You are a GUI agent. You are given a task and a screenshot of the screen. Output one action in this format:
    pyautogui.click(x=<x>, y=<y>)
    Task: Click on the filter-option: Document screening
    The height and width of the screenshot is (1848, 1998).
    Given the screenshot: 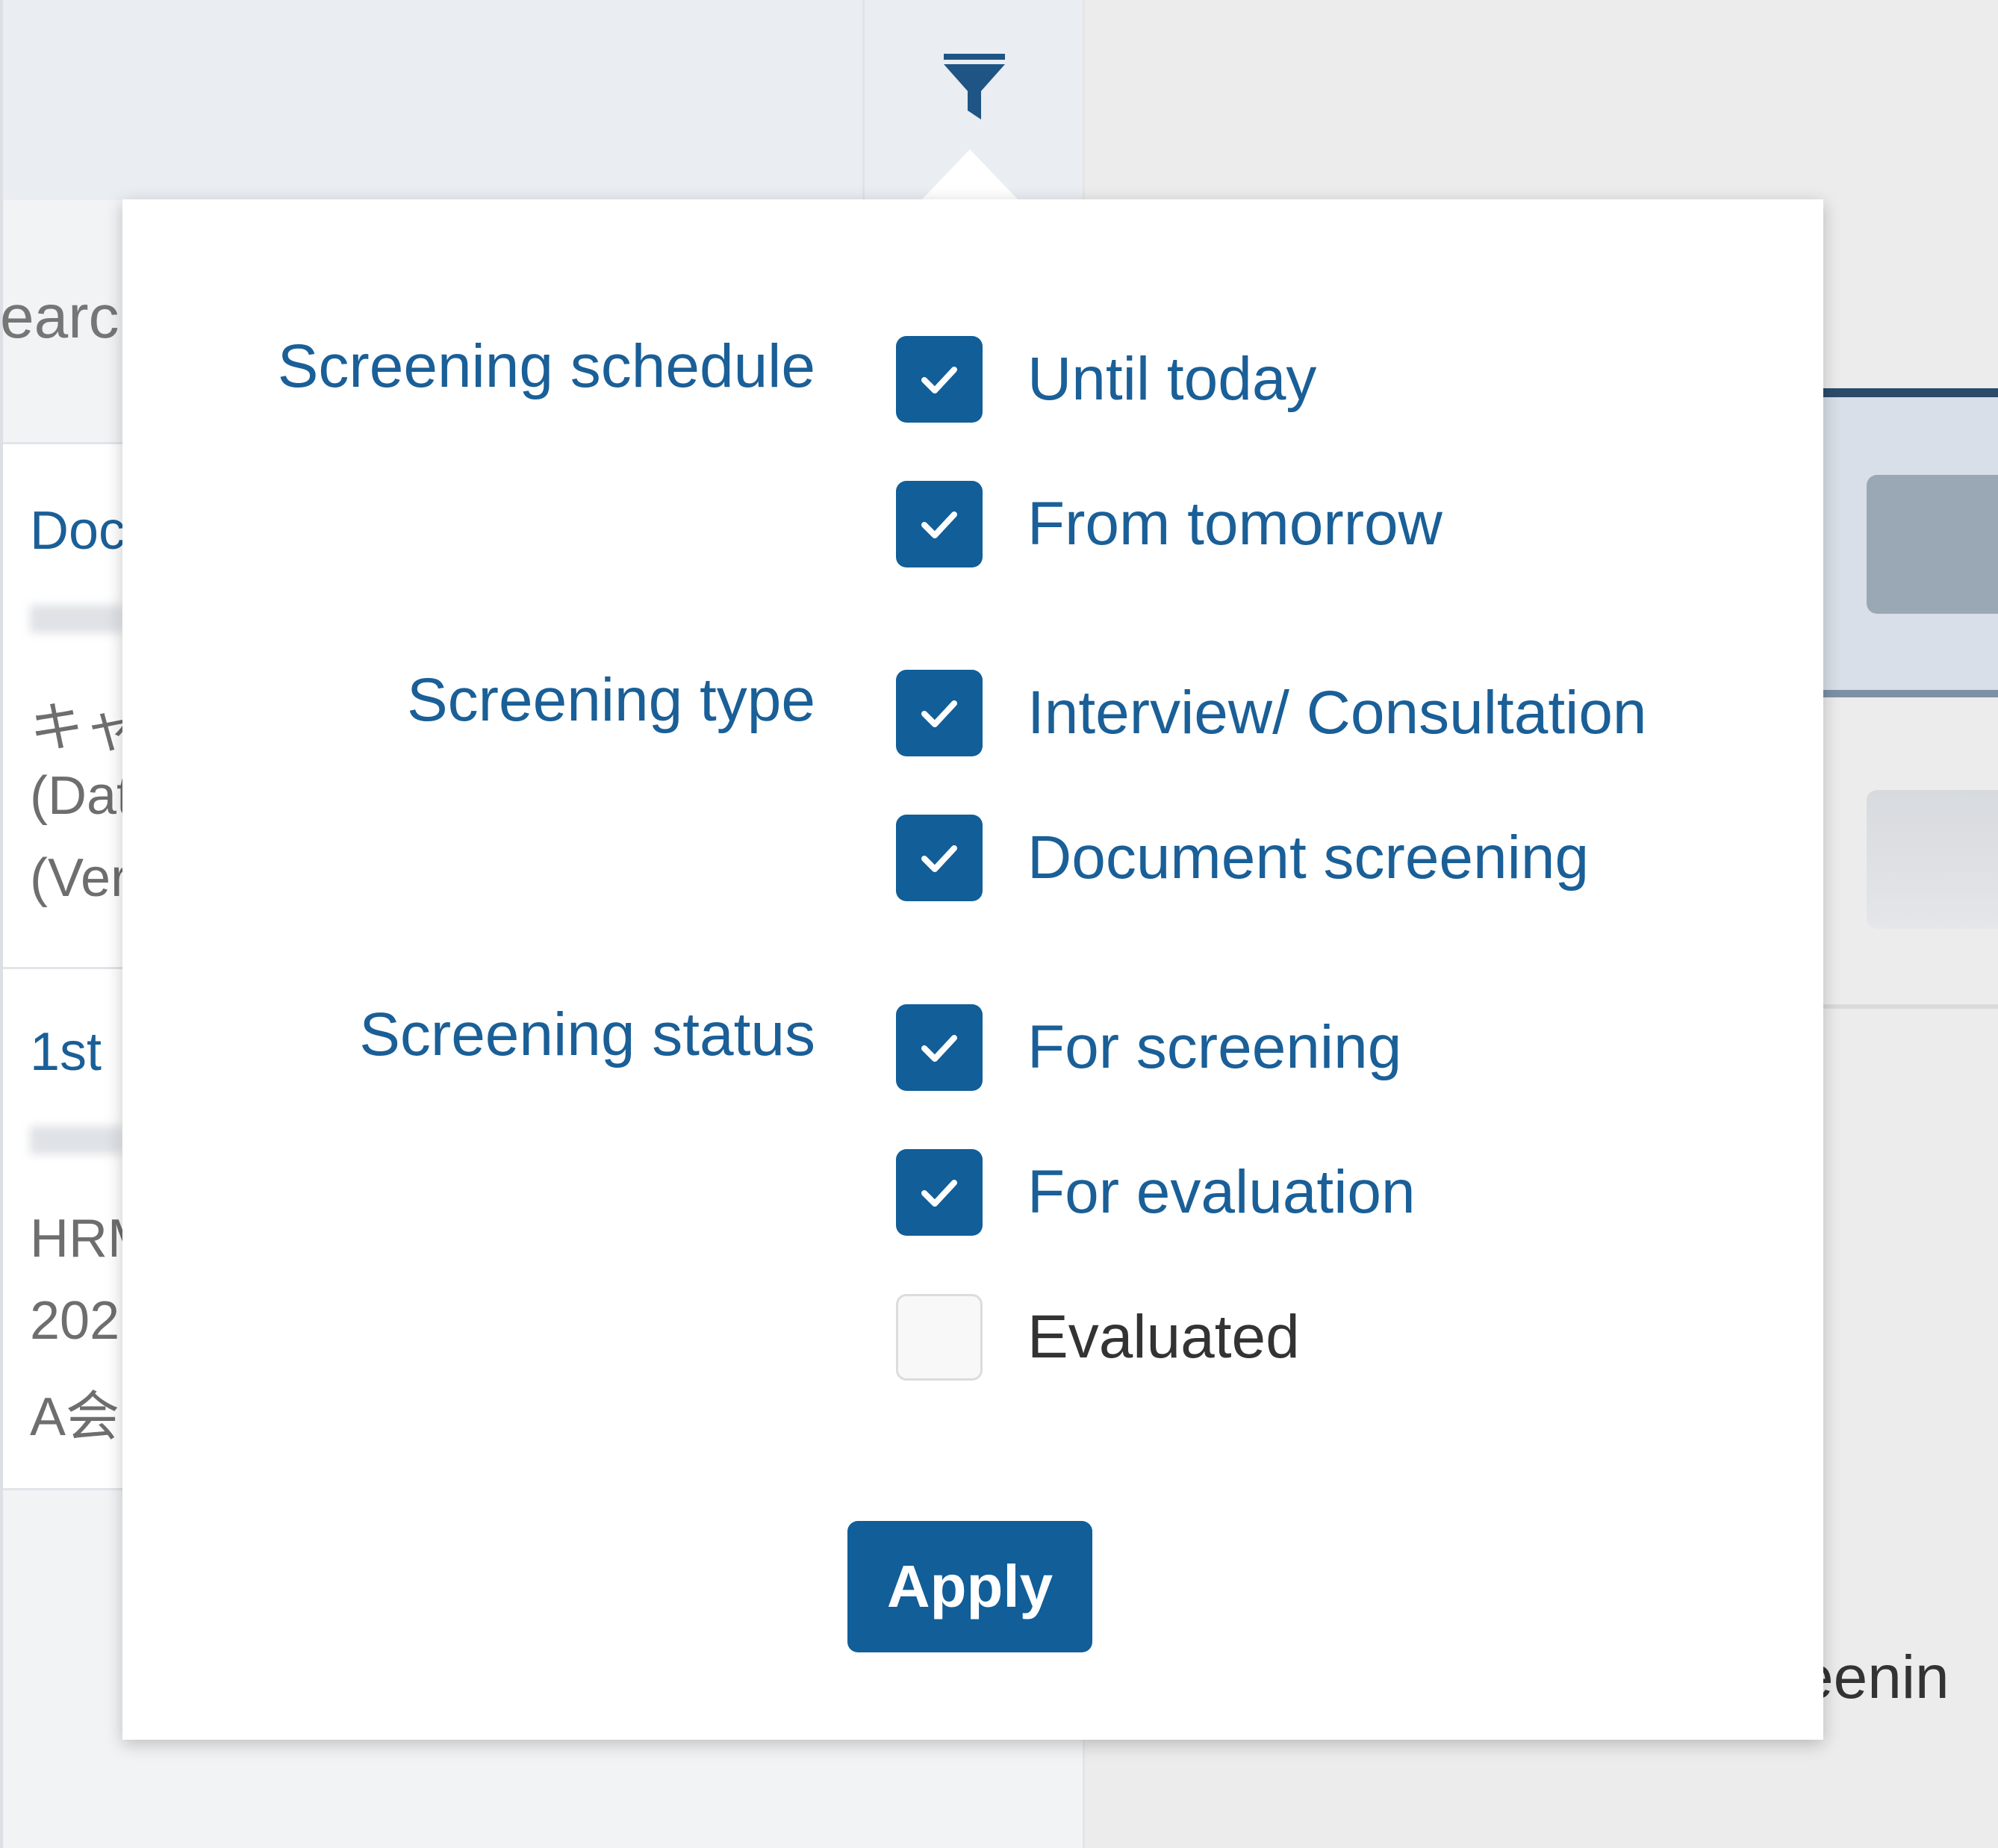 What is the action you would take?
    pyautogui.click(x=1242, y=858)
    